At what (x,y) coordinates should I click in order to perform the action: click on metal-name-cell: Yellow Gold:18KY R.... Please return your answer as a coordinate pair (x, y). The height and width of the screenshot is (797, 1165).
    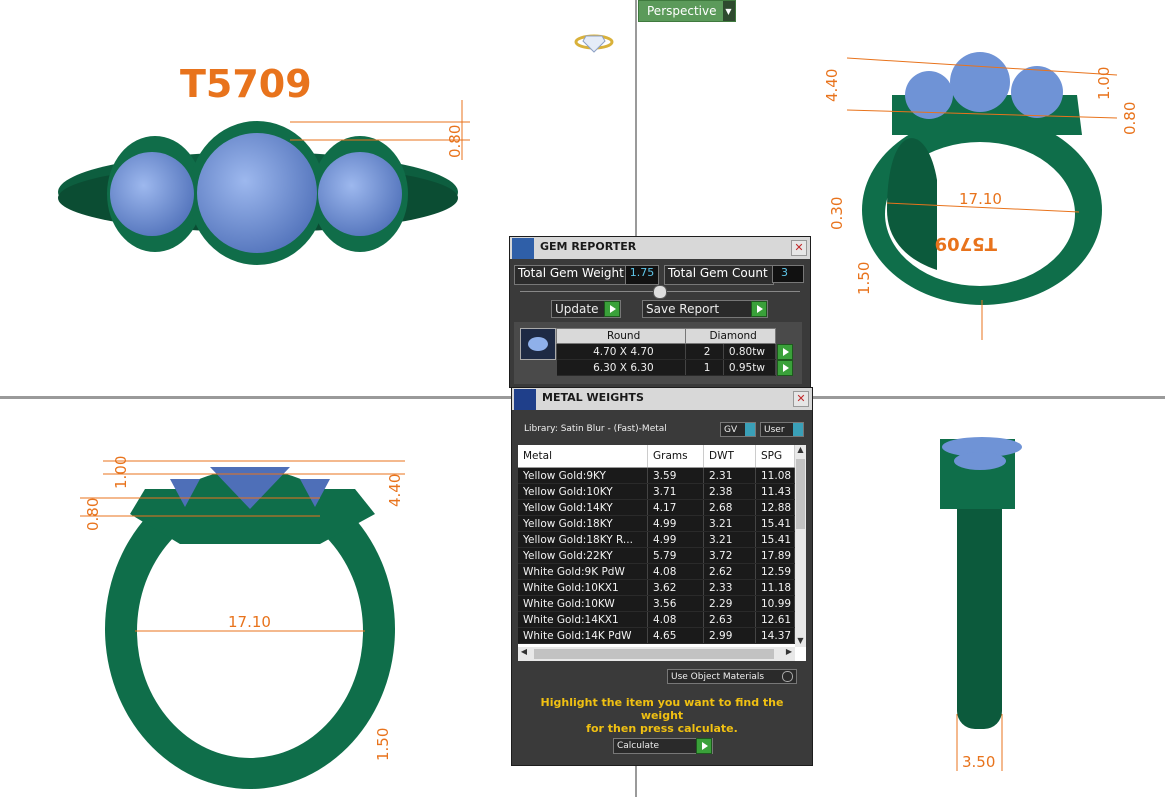
    Looking at the image, I should click on (583, 539).